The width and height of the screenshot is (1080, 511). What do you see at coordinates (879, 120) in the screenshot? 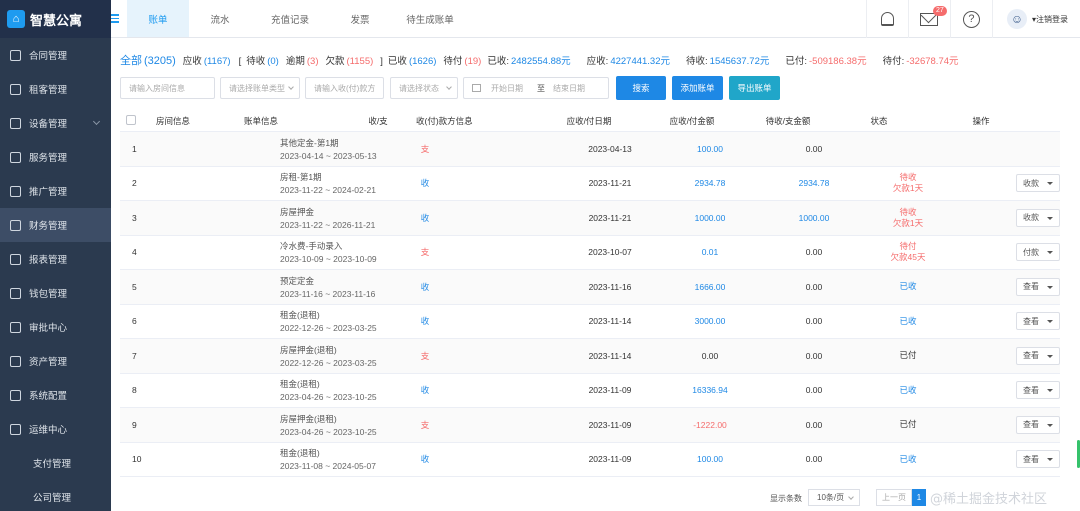
I see `column-header: 状态` at bounding box center [879, 120].